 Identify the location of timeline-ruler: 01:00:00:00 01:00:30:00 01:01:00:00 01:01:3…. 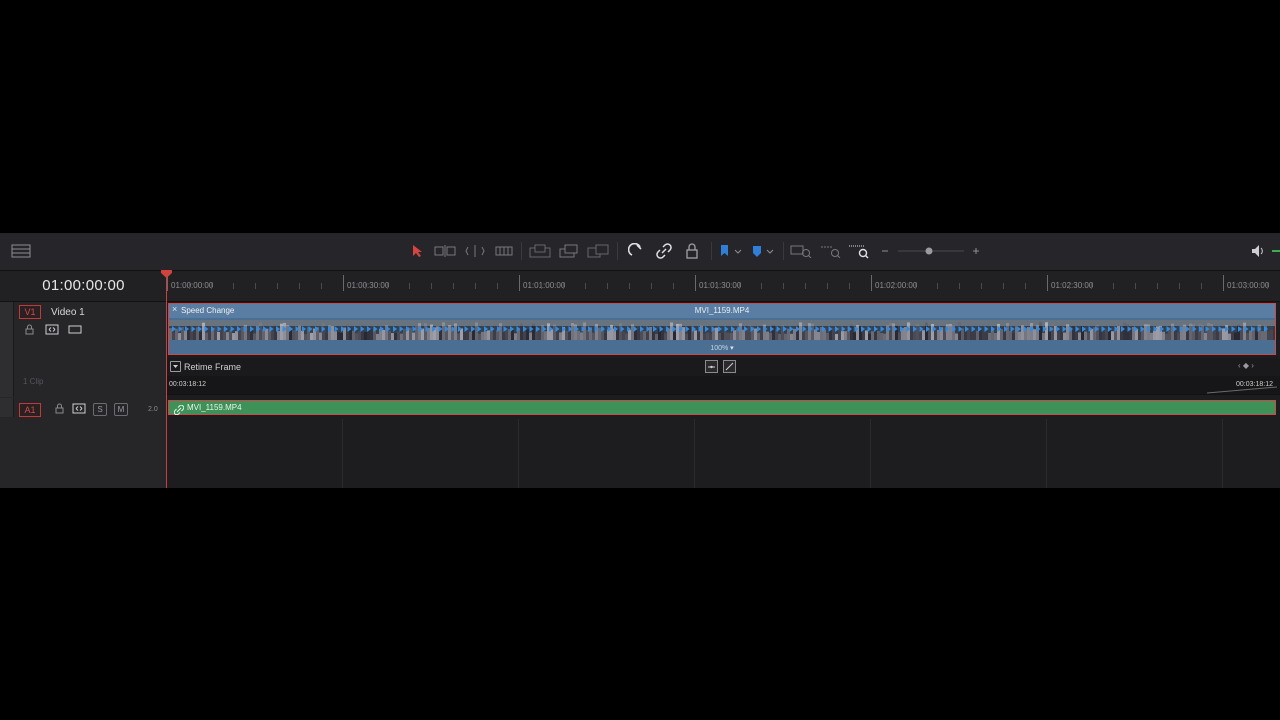
(723, 286).